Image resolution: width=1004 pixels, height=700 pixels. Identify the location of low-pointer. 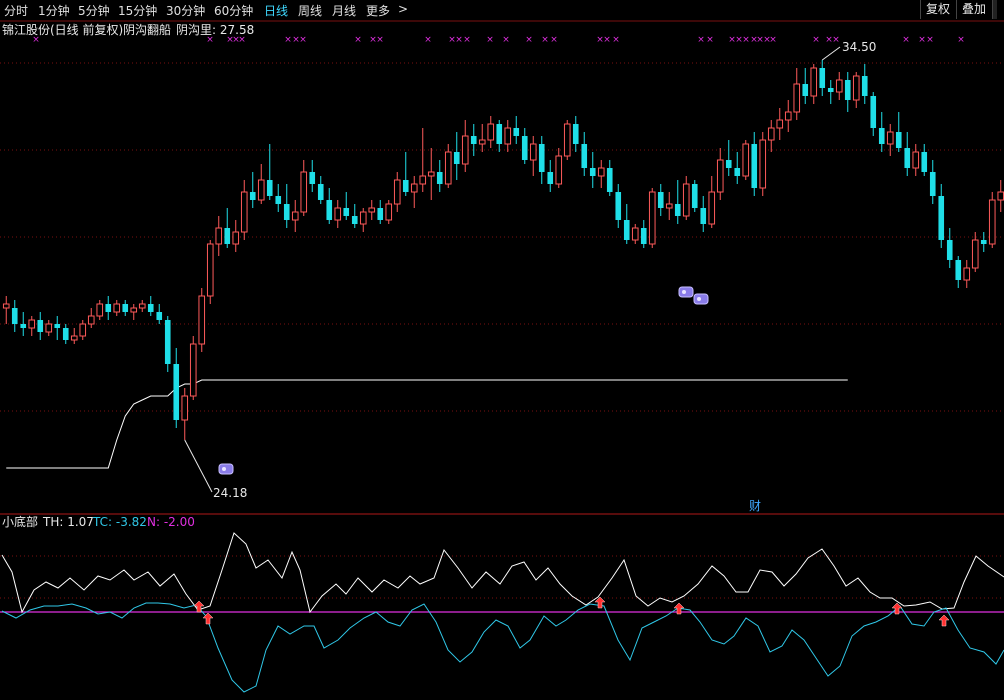
(198, 466).